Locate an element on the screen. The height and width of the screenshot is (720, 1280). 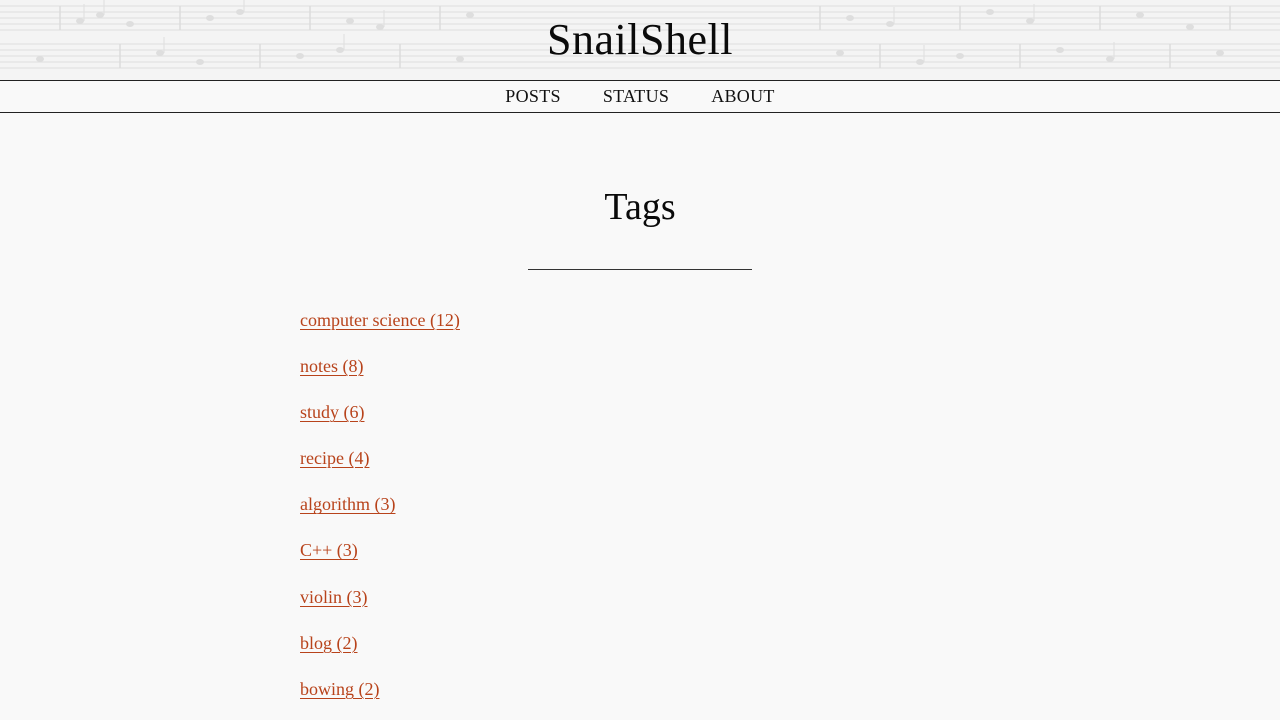
list-item: algorithm (3) is located at coordinates (790, 515).